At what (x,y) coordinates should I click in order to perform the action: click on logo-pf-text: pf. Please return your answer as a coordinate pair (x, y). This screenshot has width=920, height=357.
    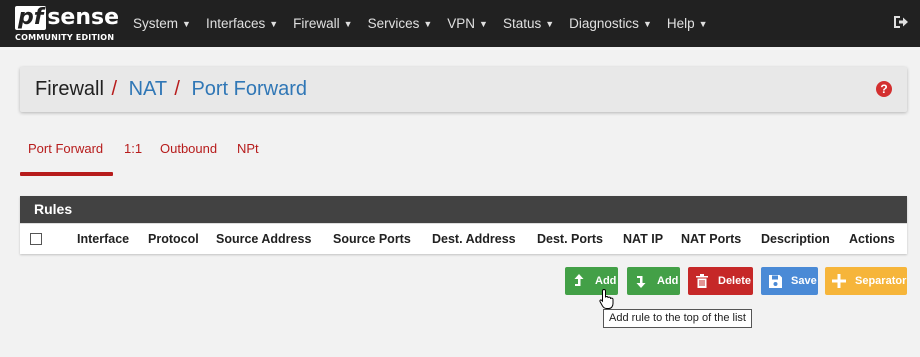
    Looking at the image, I should click on (31, 18).